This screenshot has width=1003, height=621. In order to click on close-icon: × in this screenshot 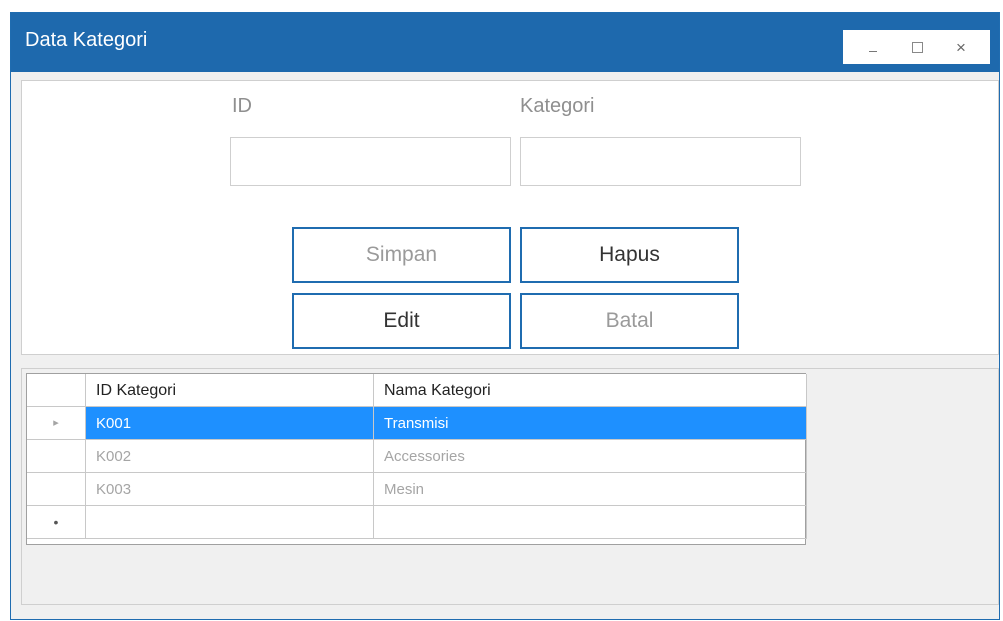, I will do `click(961, 47)`.